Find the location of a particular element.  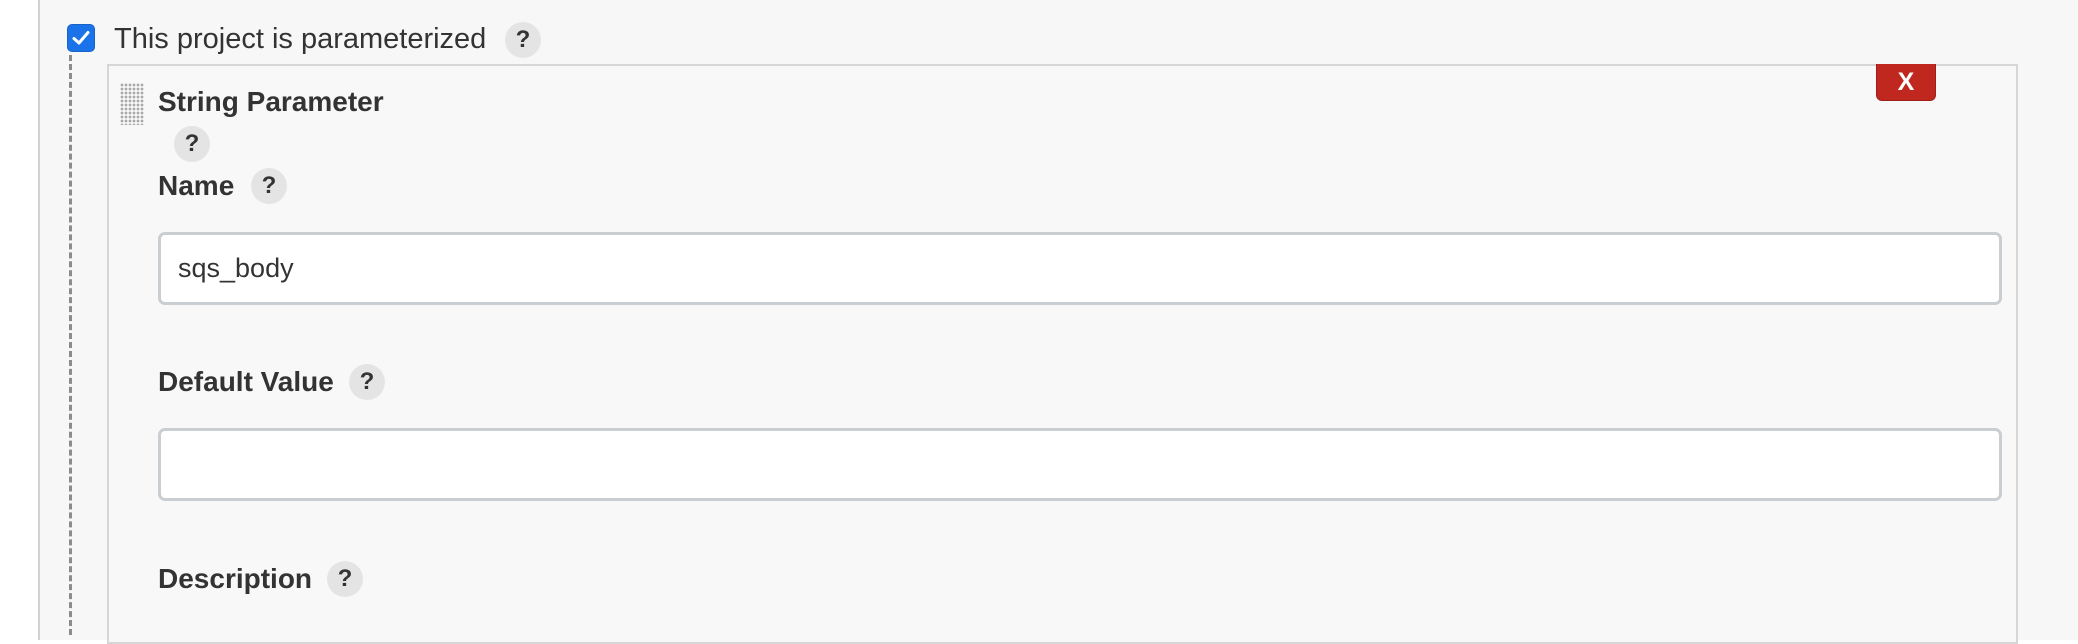

parameterized-help-icon: ? is located at coordinates (523, 40).